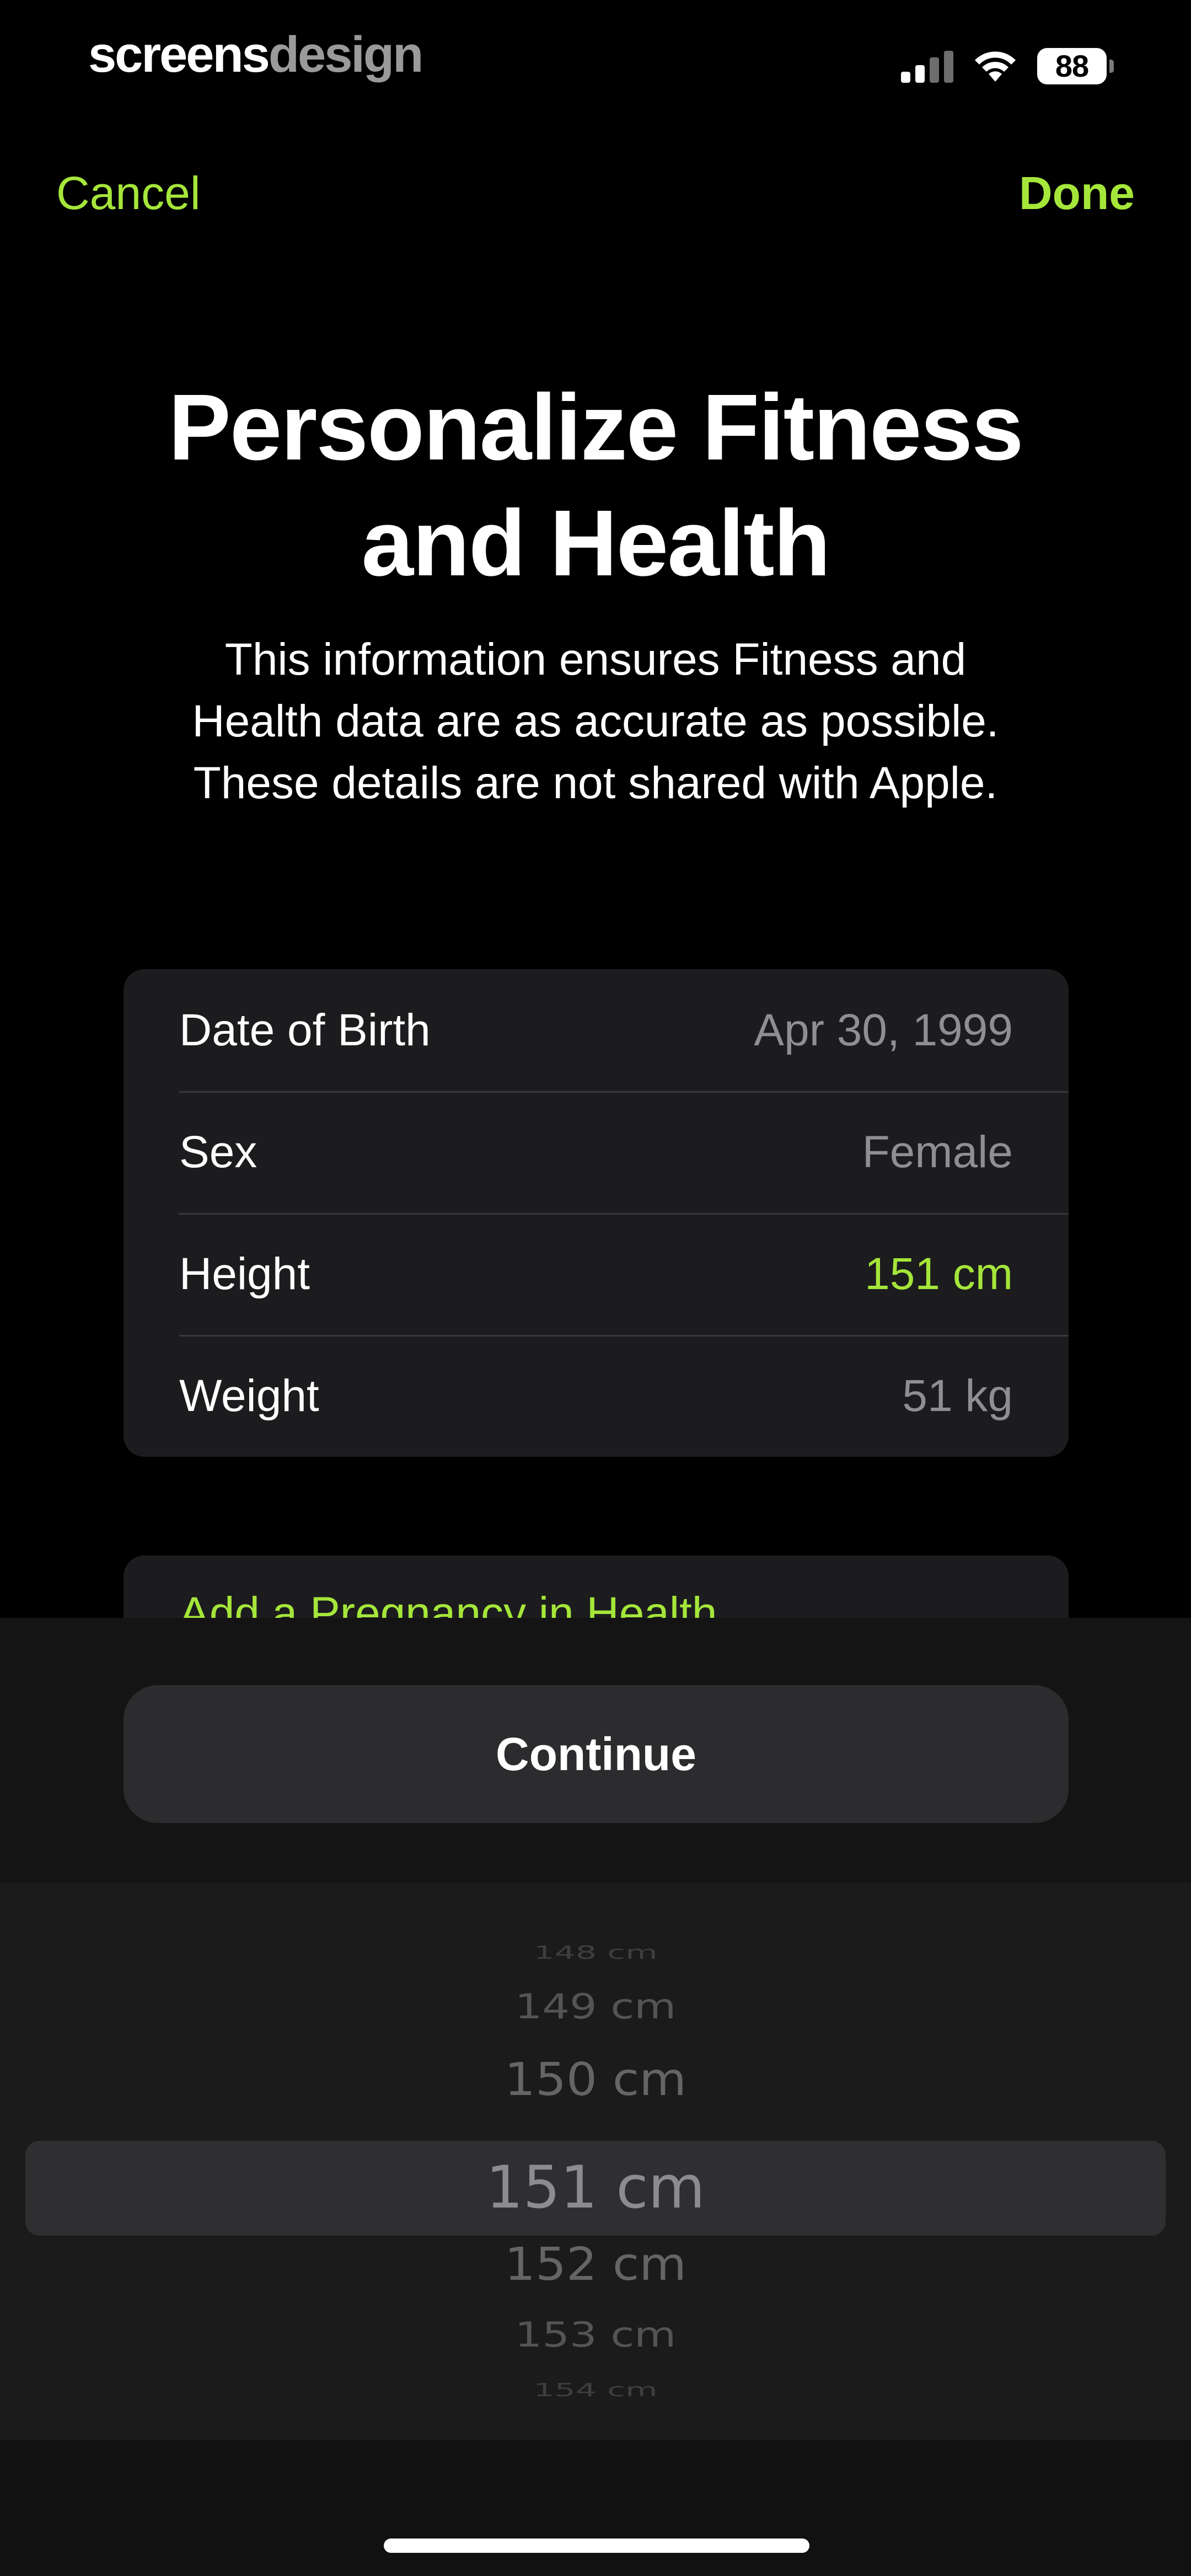 The width and height of the screenshot is (1191, 2576). What do you see at coordinates (595, 2007) in the screenshot?
I see `picker-option: 149 cm` at bounding box center [595, 2007].